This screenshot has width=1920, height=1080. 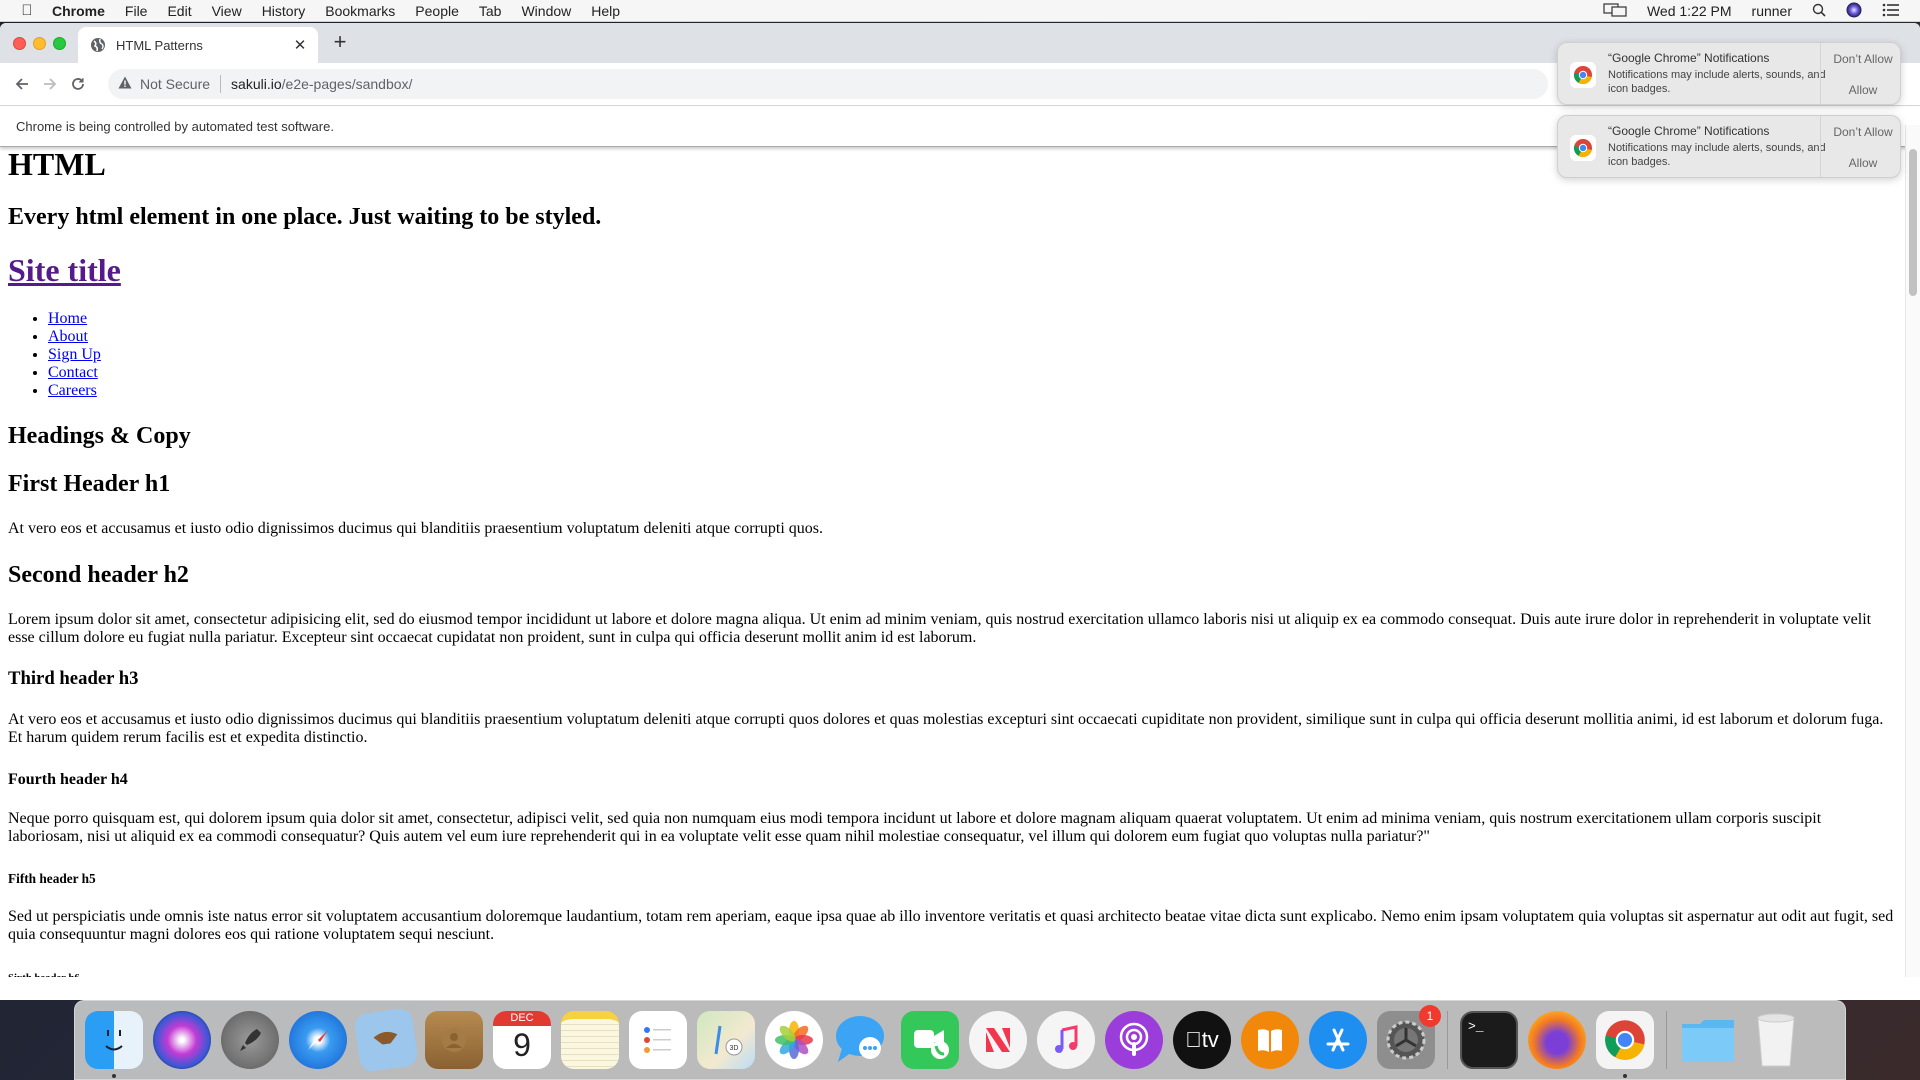 What do you see at coordinates (952, 270) in the screenshot?
I see `site-title: Site title` at bounding box center [952, 270].